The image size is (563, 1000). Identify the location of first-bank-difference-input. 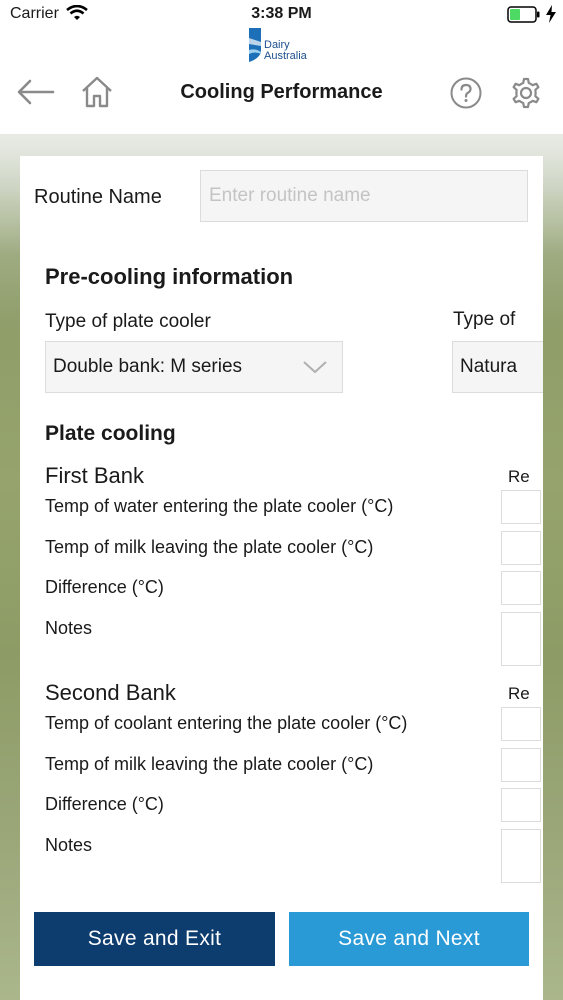
(521, 588).